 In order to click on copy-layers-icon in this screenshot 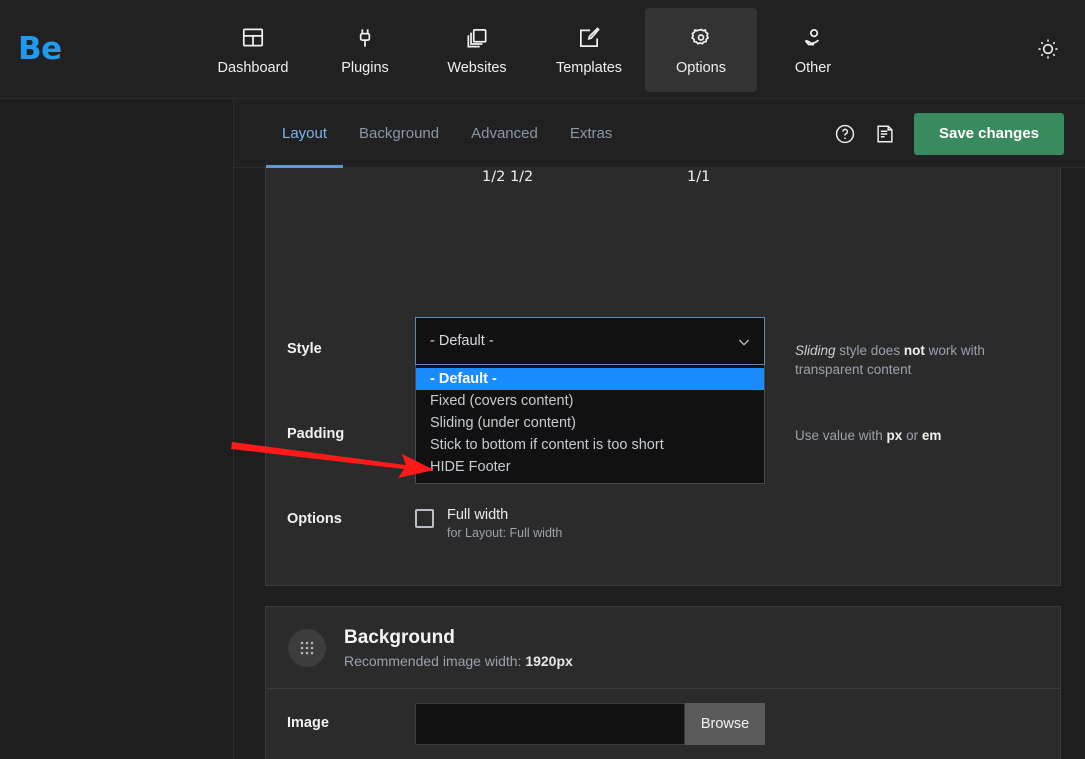, I will do `click(477, 38)`.